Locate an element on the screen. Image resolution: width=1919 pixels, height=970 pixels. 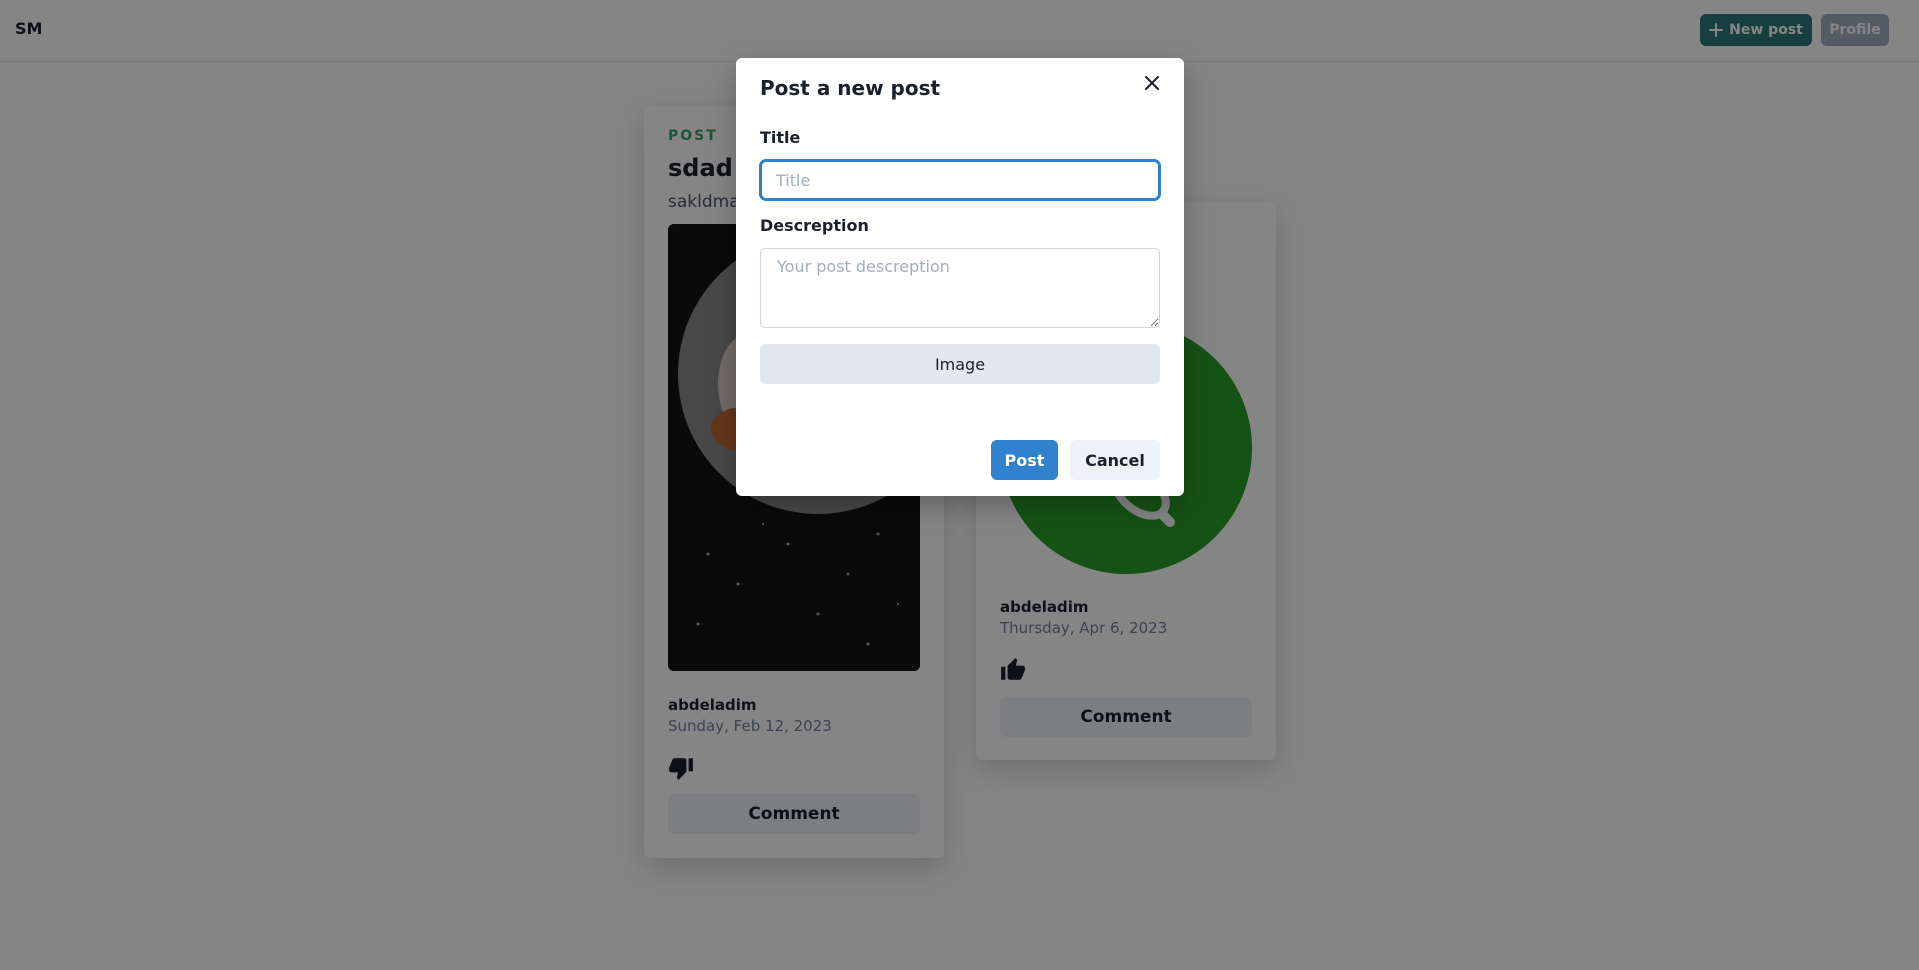
title-label: Title is located at coordinates (780, 137).